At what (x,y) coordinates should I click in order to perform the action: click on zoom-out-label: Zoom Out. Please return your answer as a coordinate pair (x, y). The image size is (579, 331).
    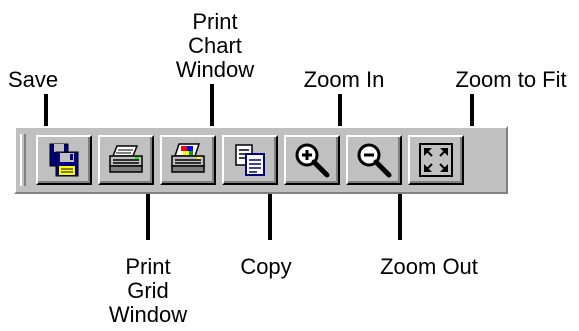
    Looking at the image, I should click on (429, 266).